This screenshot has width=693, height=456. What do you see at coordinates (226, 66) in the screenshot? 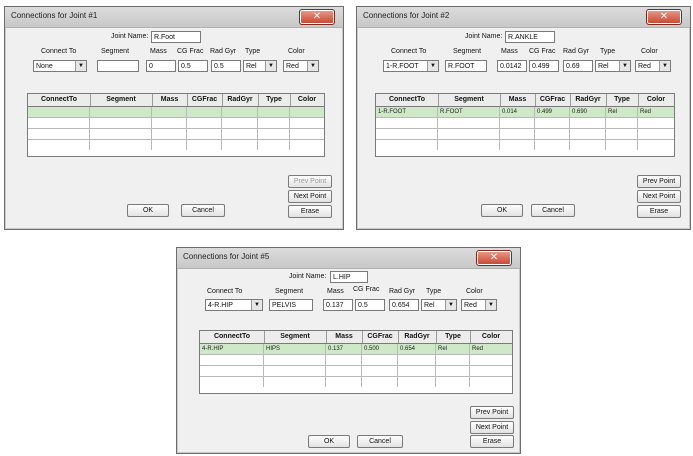
I see `rad-gyr-input: 0.5` at bounding box center [226, 66].